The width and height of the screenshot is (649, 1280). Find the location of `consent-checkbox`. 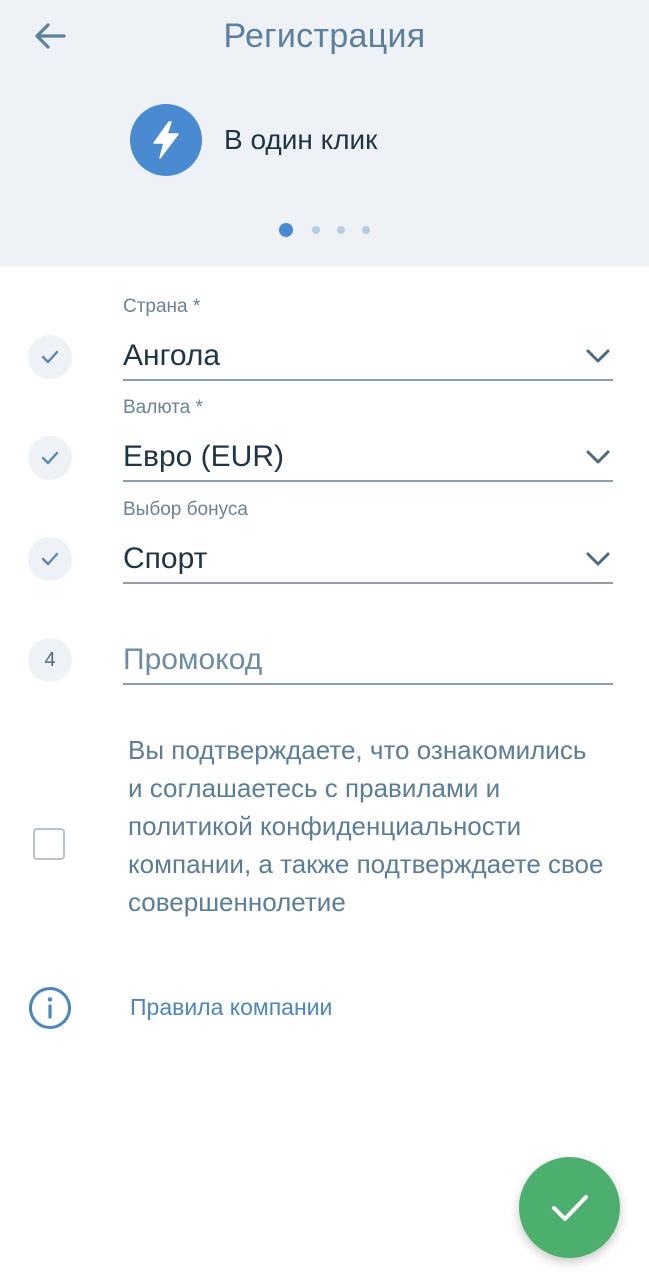

consent-checkbox is located at coordinates (49, 844).